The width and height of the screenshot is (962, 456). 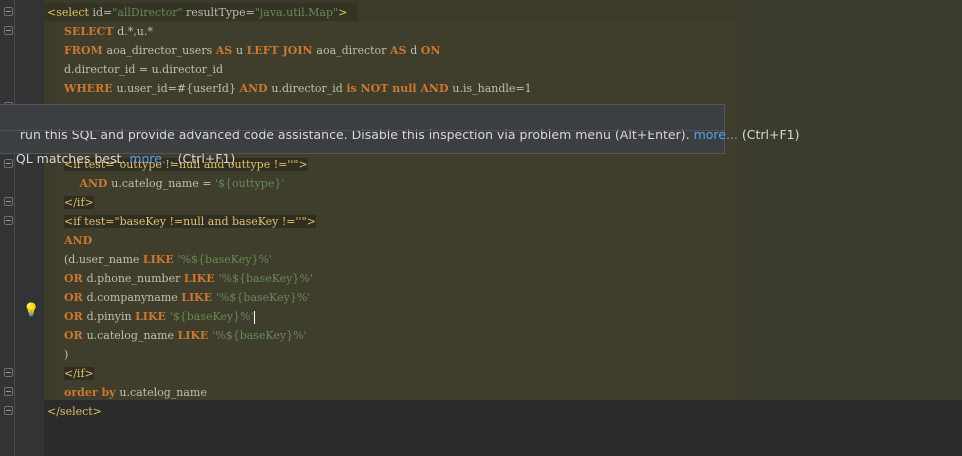 I want to click on code-line: (d.user_name LIKE '%${baseKey}%', so click(x=168, y=259).